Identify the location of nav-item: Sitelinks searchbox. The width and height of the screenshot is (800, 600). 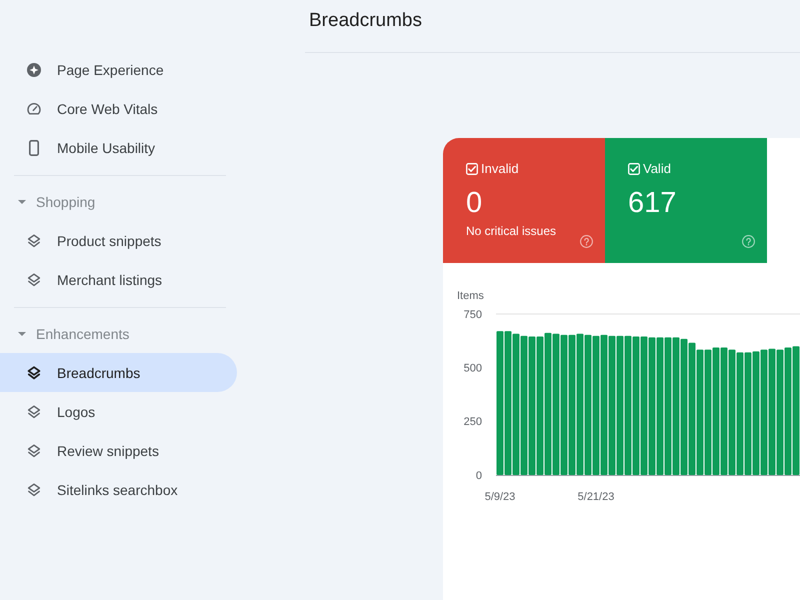
(118, 489).